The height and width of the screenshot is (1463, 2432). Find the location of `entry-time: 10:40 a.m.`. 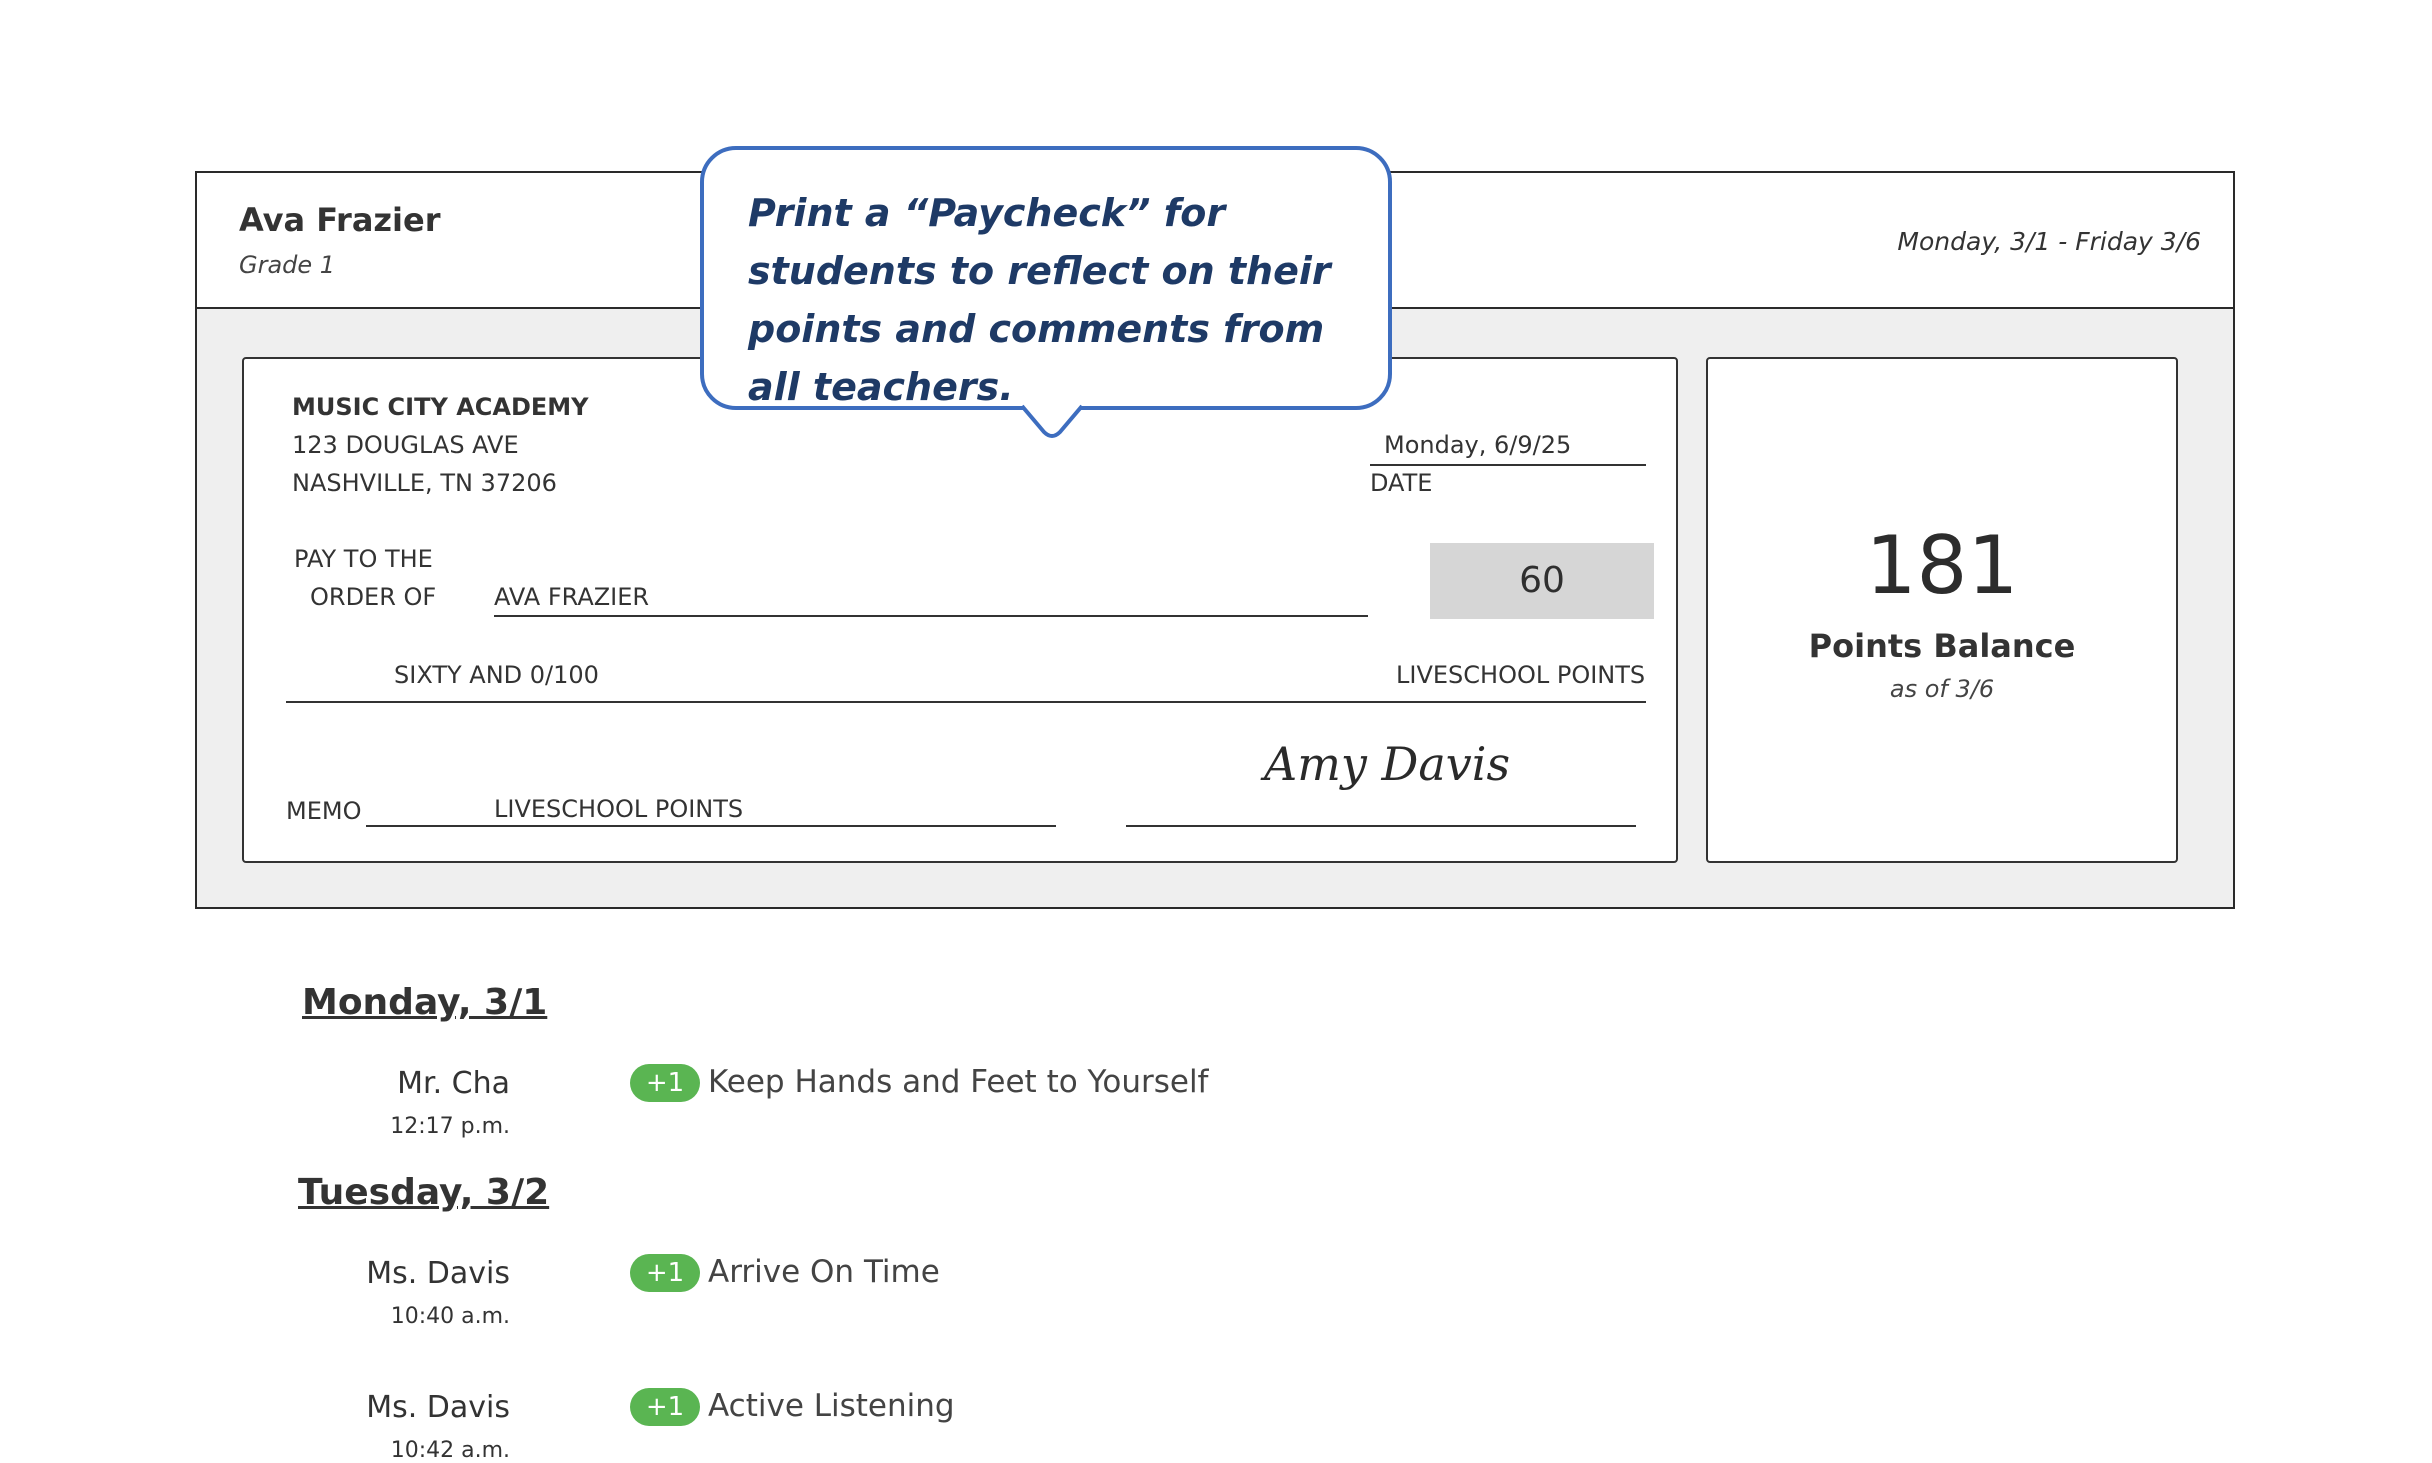

entry-time: 10:40 a.m. is located at coordinates (450, 1316).